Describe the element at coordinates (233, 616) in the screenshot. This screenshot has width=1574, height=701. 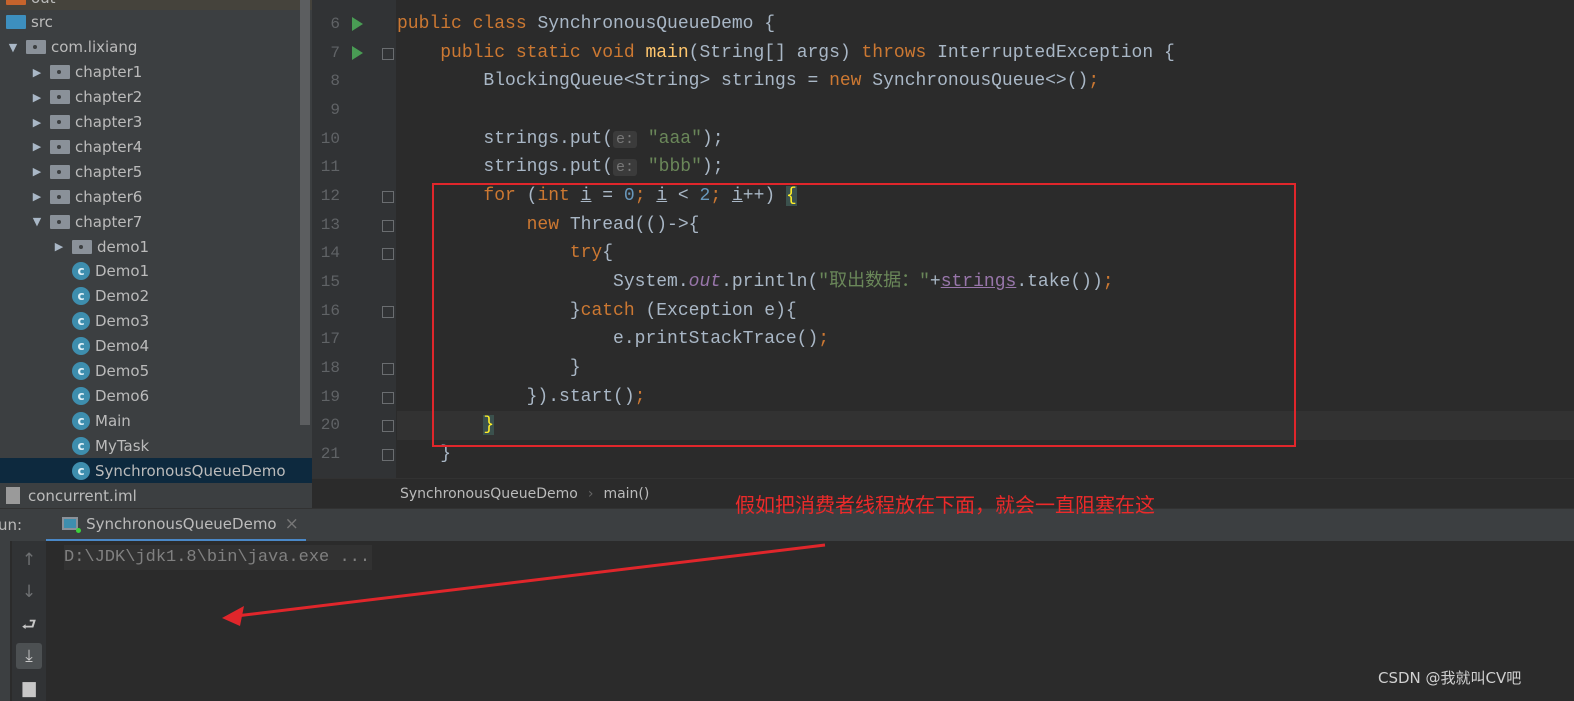
I see `arrow-head` at that location.